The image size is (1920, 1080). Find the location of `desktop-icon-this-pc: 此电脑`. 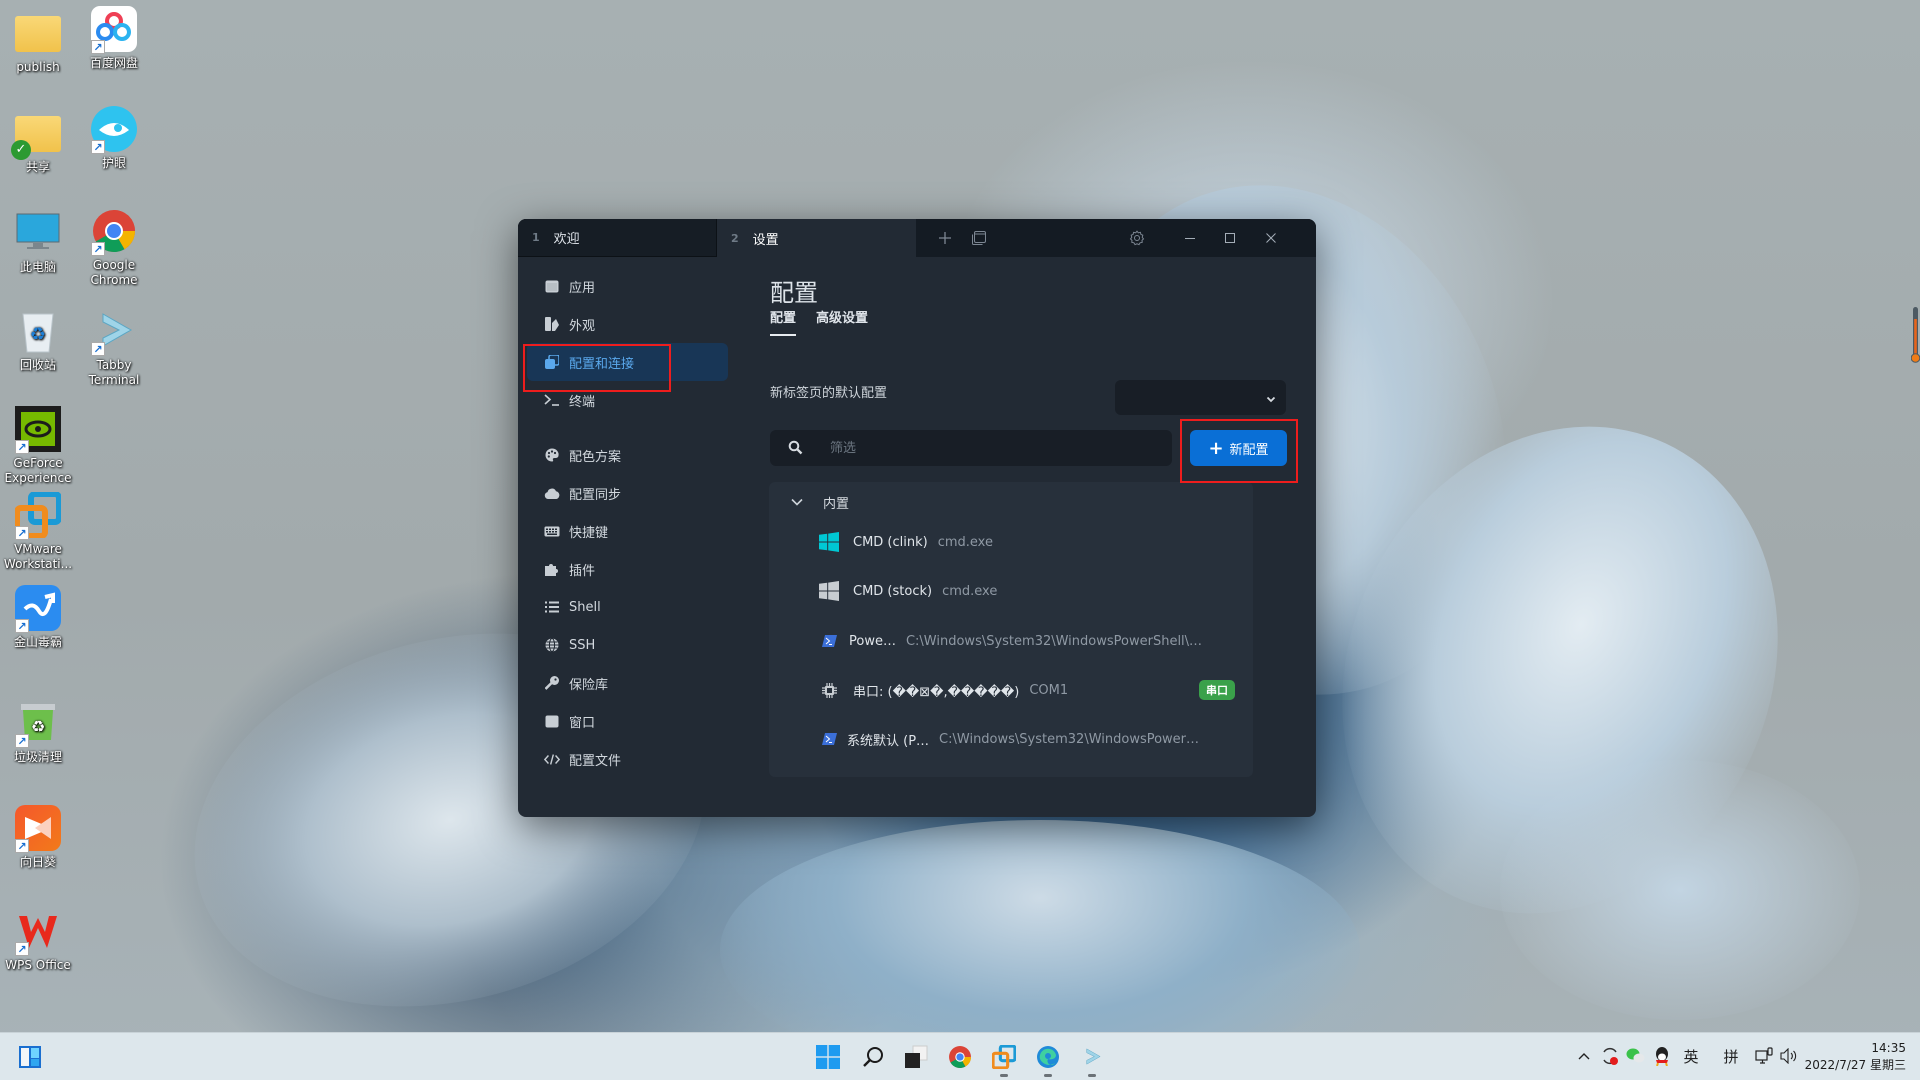

desktop-icon-this-pc: 此电脑 is located at coordinates (38, 242).